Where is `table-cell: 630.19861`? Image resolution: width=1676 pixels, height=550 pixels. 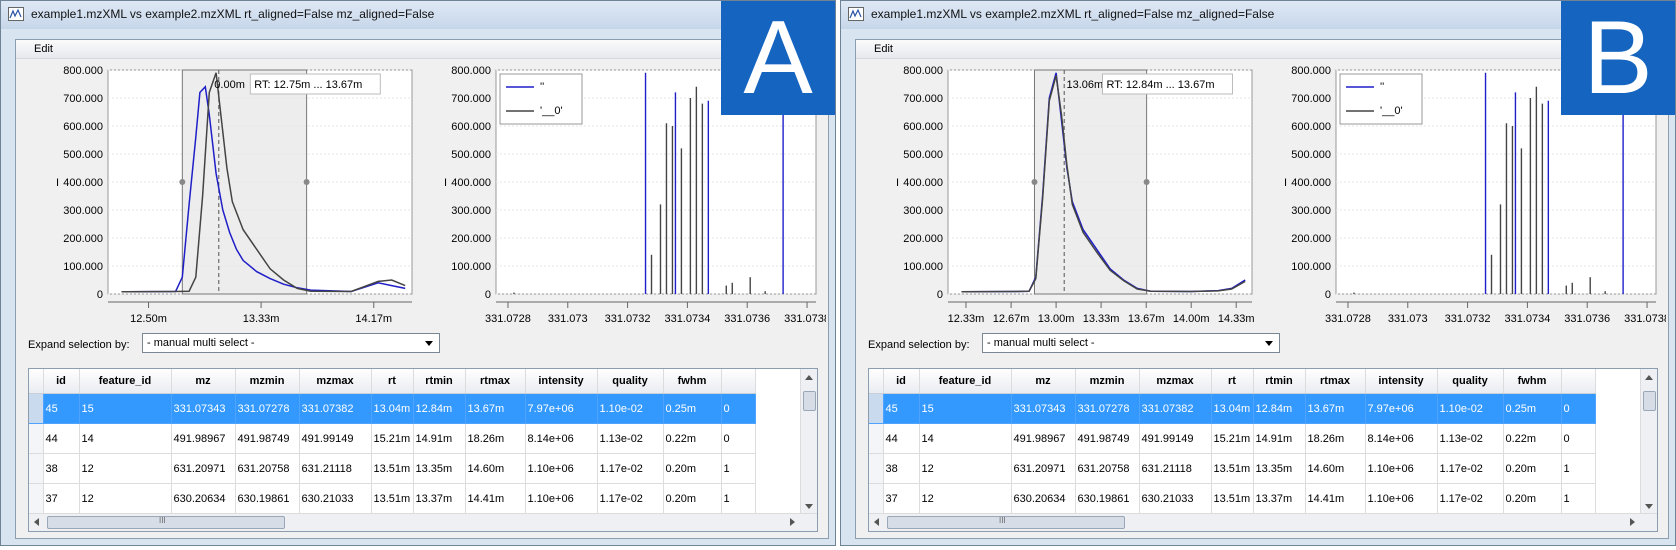 table-cell: 630.19861 is located at coordinates (267, 498).